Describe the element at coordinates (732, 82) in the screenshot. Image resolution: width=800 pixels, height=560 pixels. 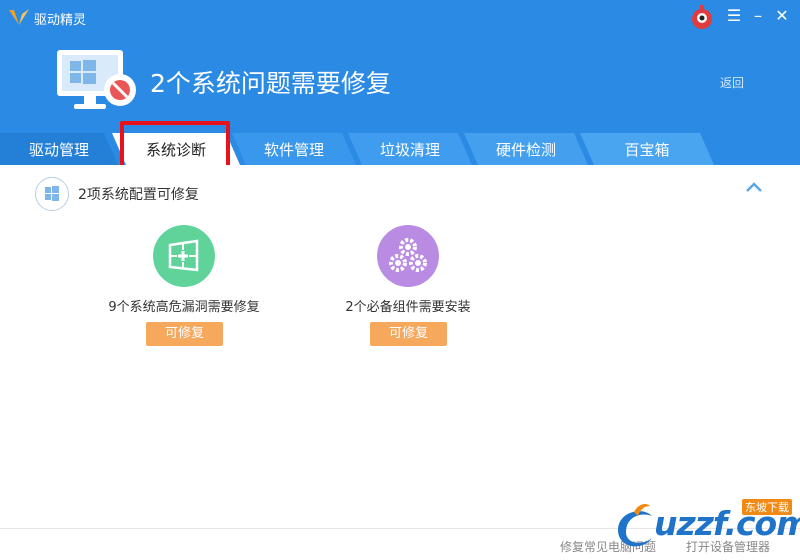
I see `back-link: 返回` at that location.